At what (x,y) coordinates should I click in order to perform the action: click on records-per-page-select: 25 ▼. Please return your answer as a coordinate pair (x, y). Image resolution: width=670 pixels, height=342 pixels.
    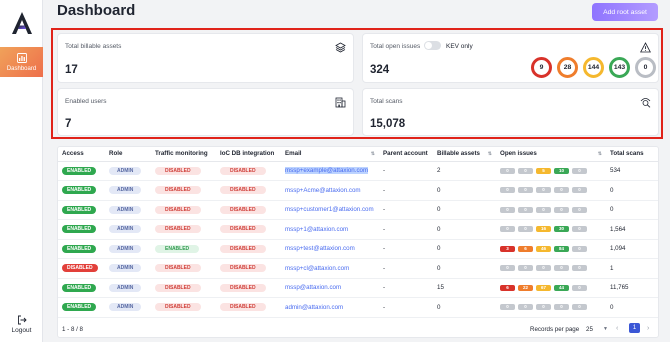
    Looking at the image, I should click on (597, 329).